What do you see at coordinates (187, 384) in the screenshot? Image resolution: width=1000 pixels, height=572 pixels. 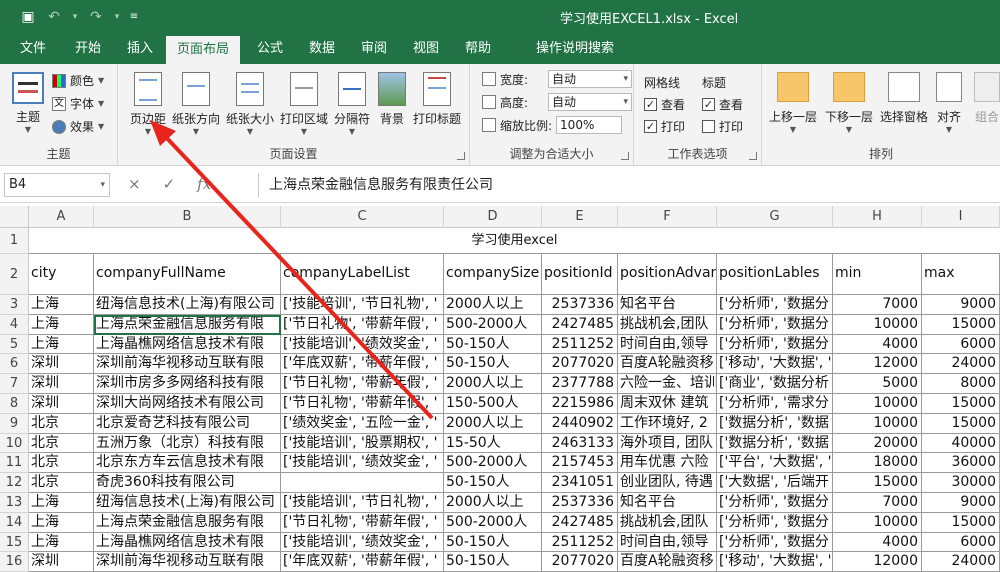 I see `table-cell: 深圳市房多多网络科技有限` at bounding box center [187, 384].